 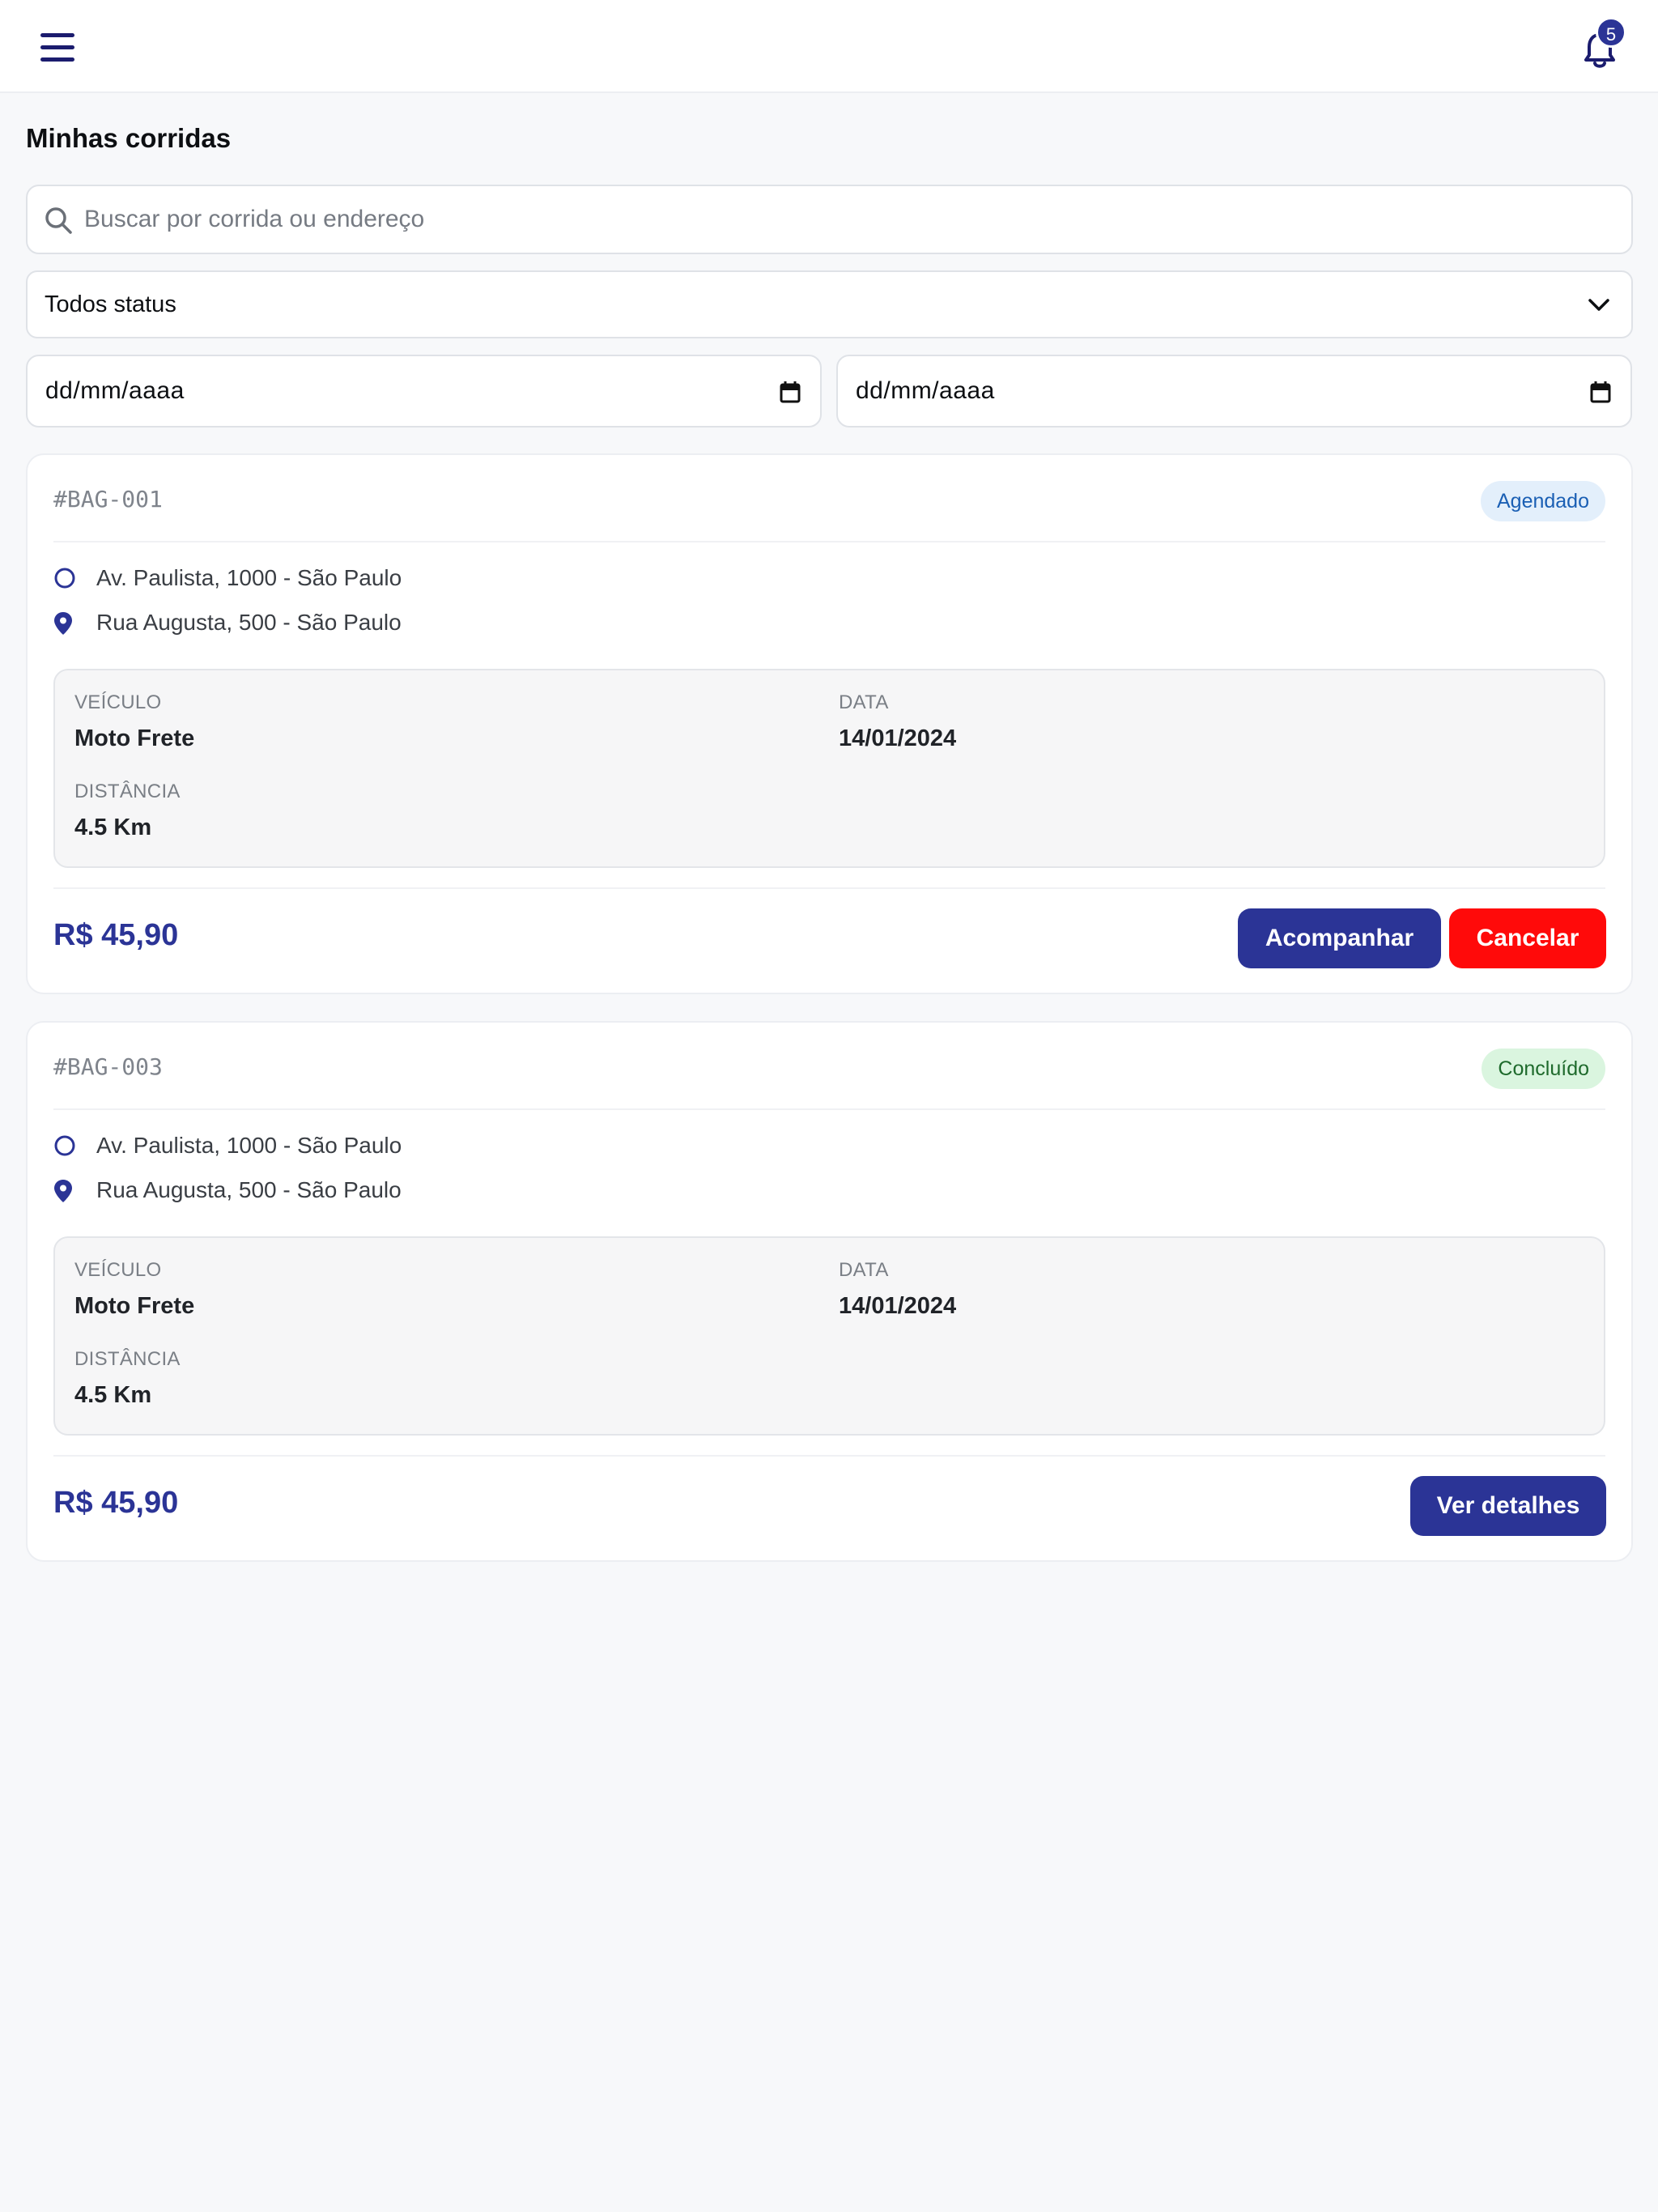 I want to click on notifications-button: 5, so click(x=1603, y=45).